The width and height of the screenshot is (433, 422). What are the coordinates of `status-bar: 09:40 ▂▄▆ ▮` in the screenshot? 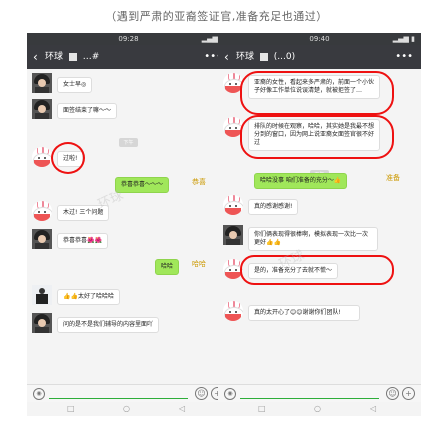 It's located at (319, 39).